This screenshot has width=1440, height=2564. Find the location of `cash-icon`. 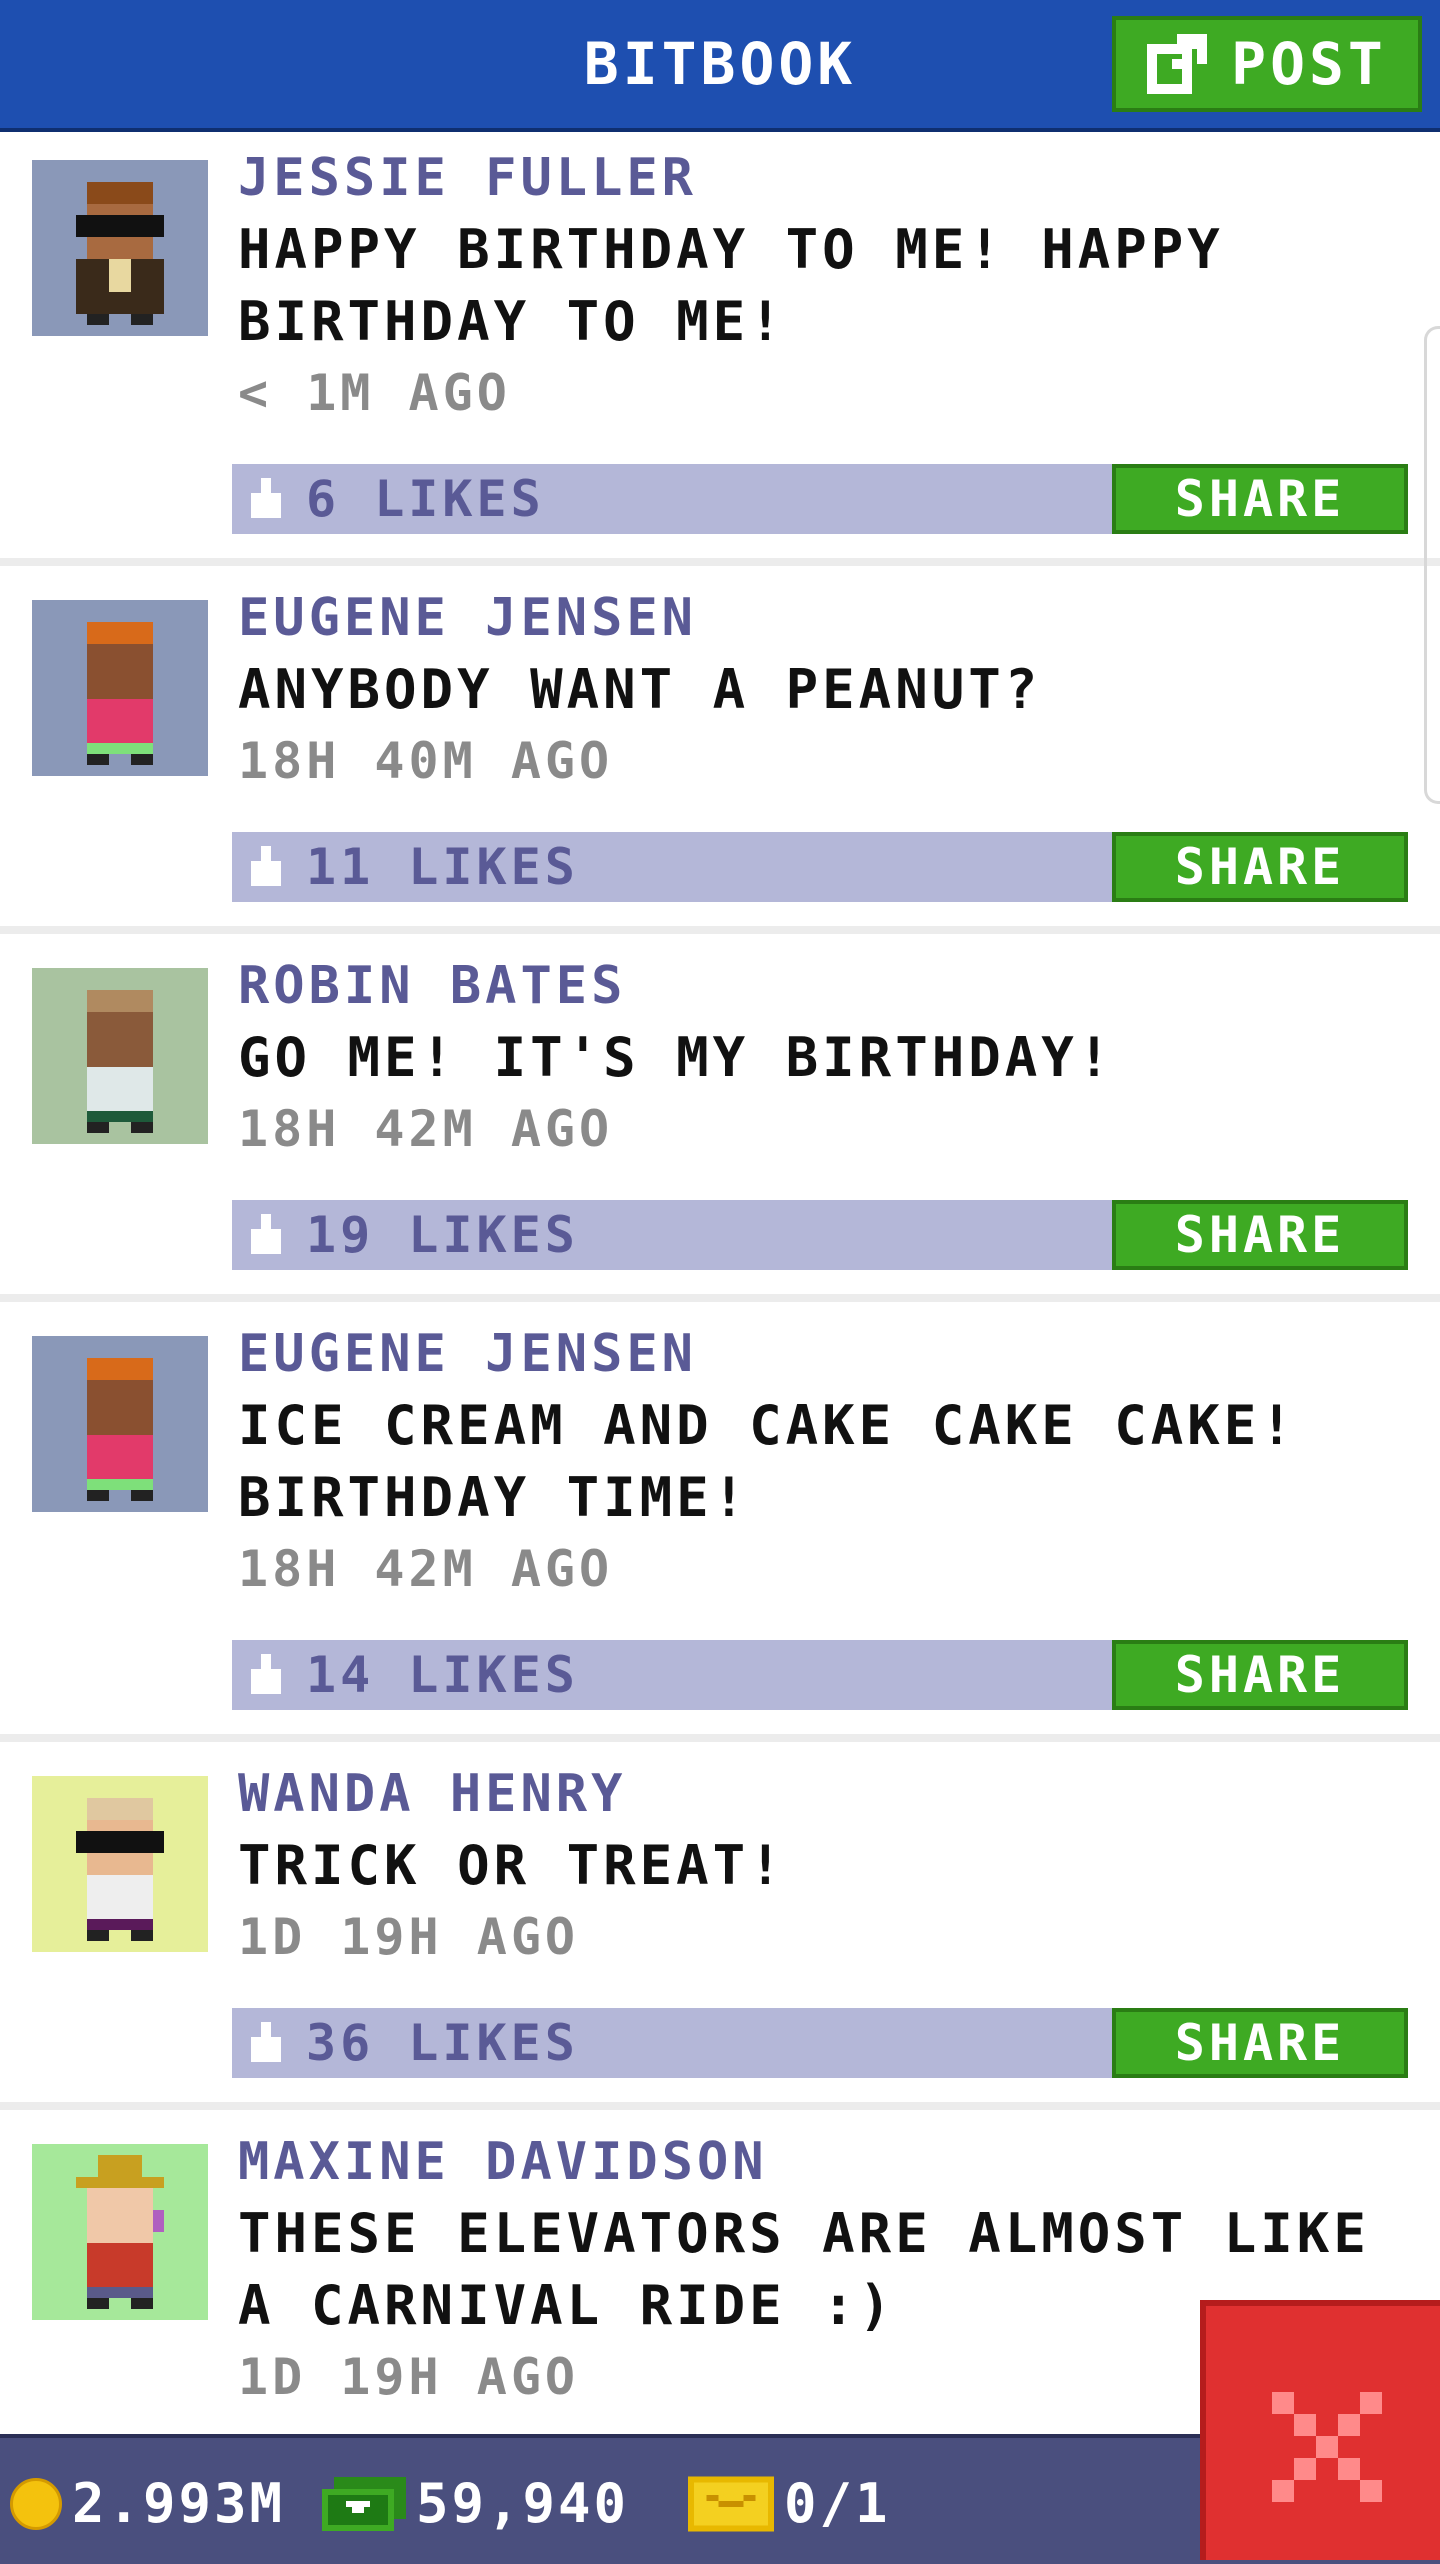

cash-icon is located at coordinates (364, 2503).